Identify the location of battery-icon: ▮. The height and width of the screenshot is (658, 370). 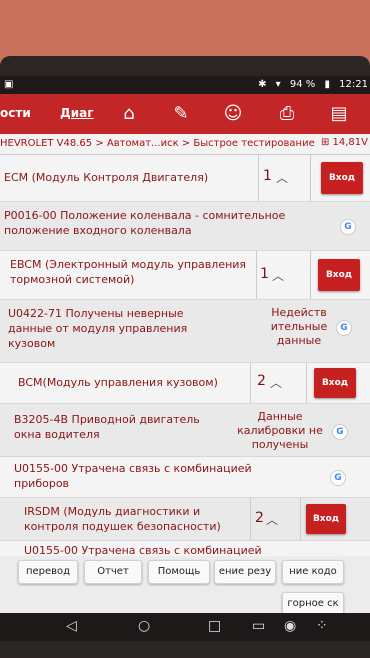
(327, 84).